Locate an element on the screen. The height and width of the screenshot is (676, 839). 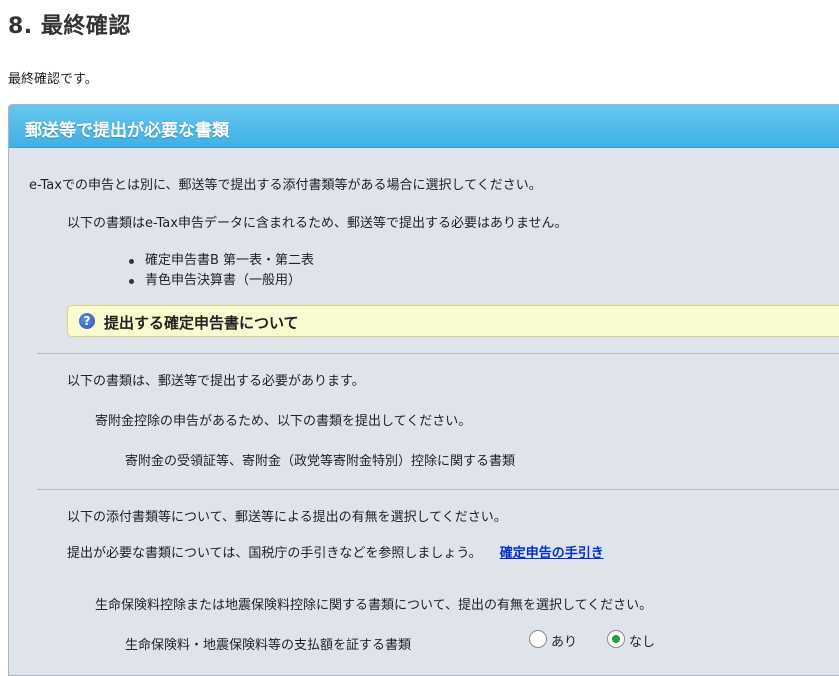
radio-no-label: なし is located at coordinates (642, 642).